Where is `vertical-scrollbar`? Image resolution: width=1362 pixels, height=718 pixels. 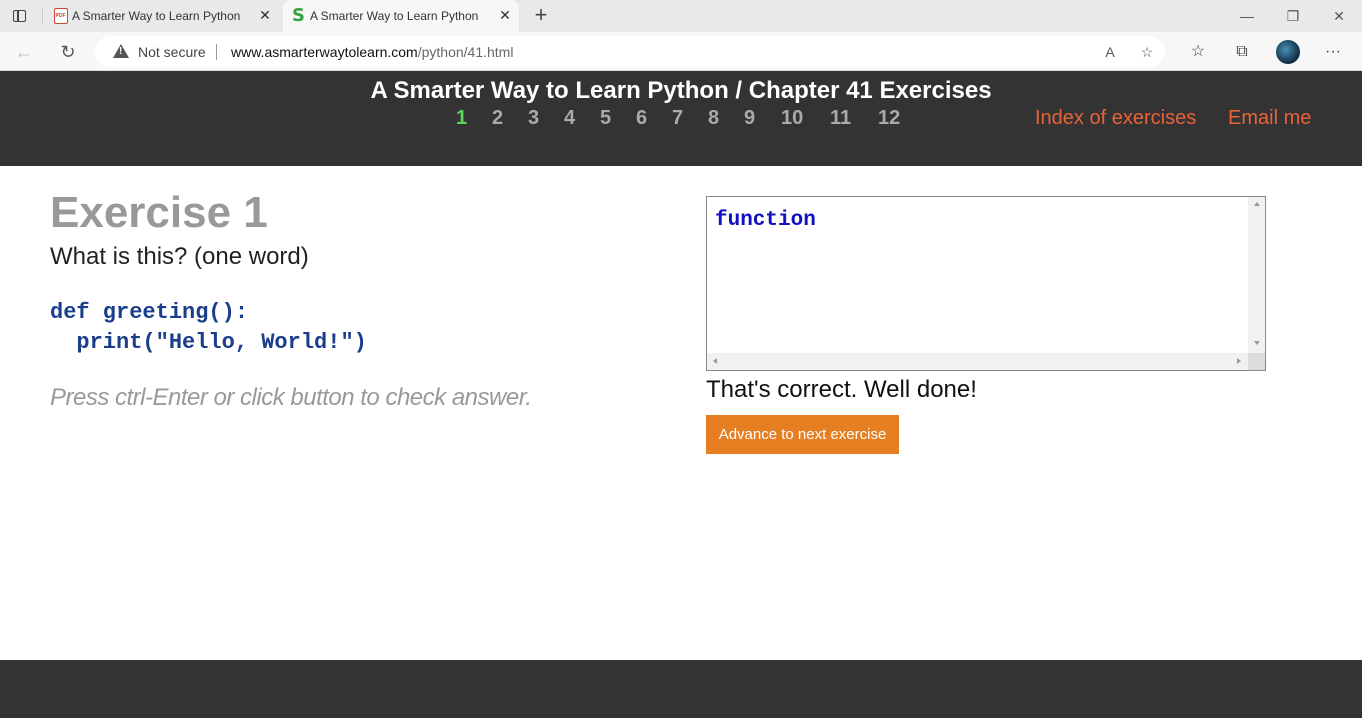 vertical-scrollbar is located at coordinates (1256, 275).